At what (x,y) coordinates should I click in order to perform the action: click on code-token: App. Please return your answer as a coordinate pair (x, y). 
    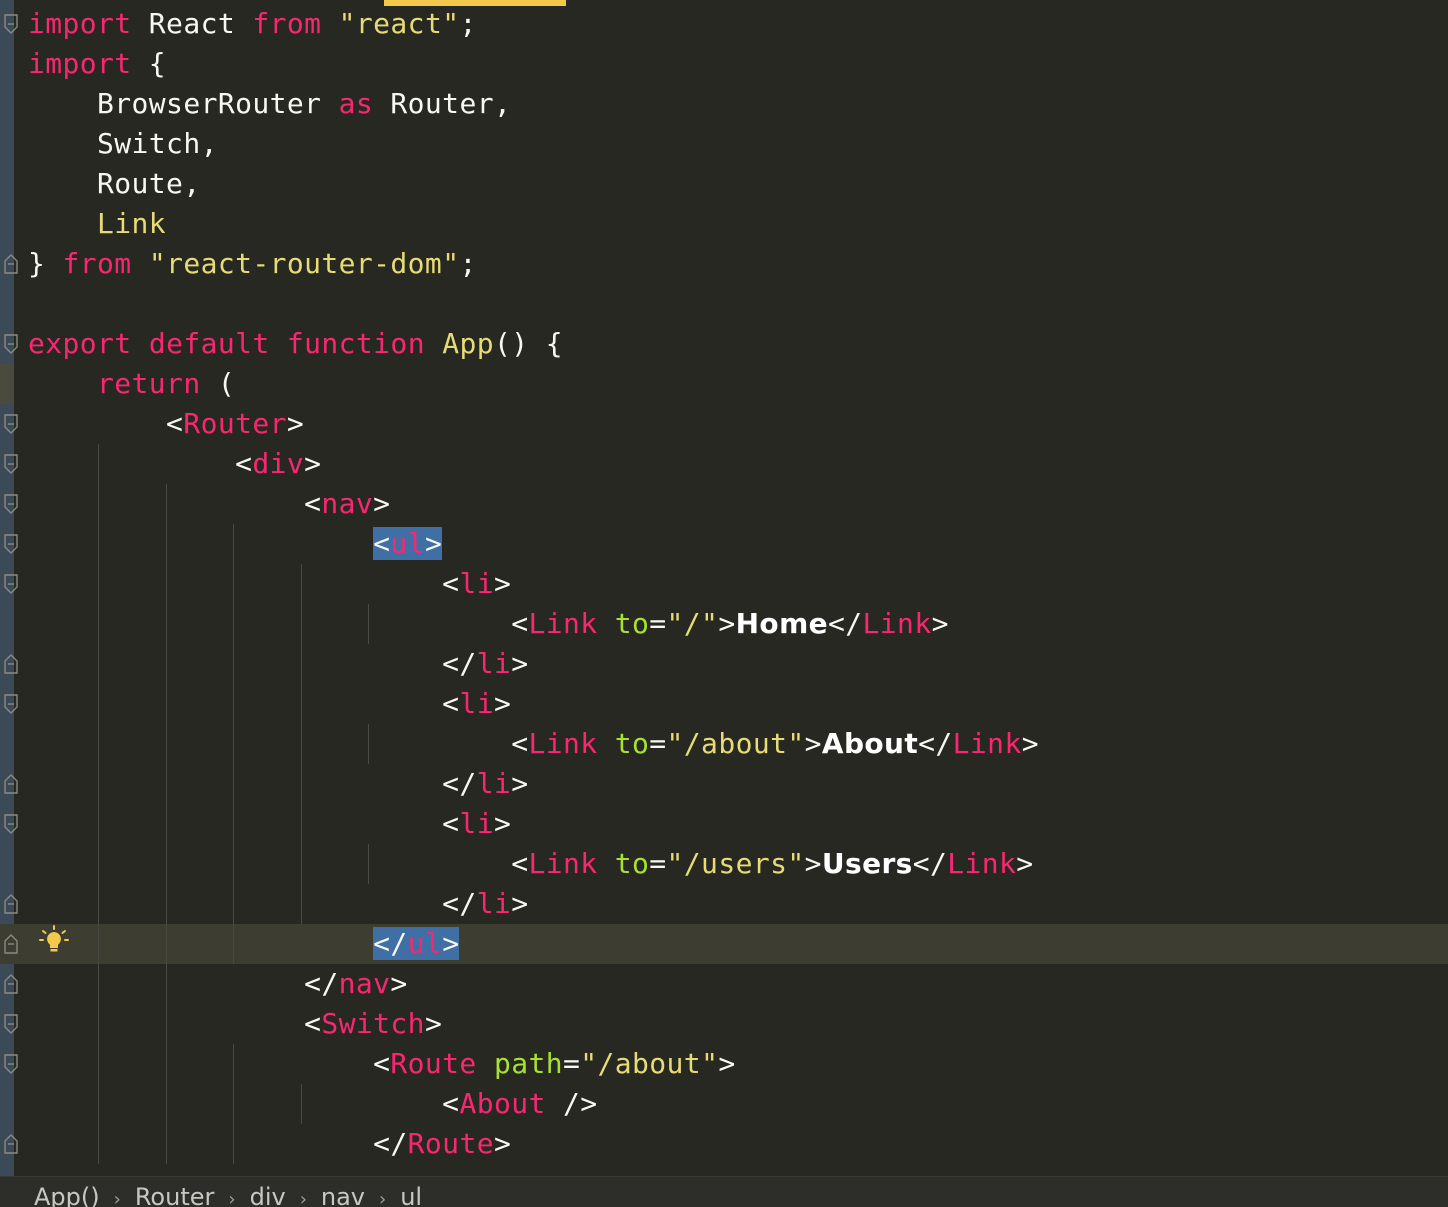
    Looking at the image, I should click on (468, 343).